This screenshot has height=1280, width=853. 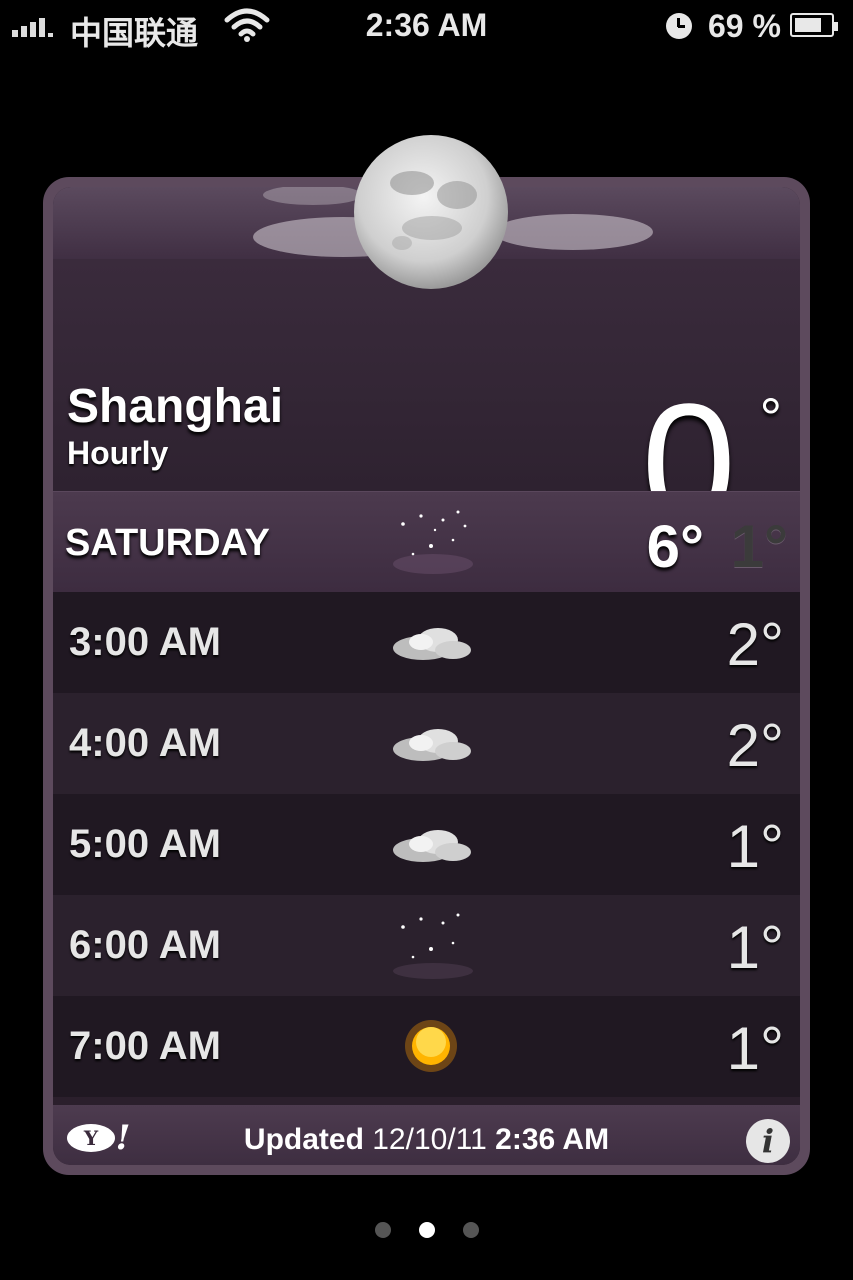 What do you see at coordinates (167, 543) in the screenshot?
I see `day-name: SATURDAY` at bounding box center [167, 543].